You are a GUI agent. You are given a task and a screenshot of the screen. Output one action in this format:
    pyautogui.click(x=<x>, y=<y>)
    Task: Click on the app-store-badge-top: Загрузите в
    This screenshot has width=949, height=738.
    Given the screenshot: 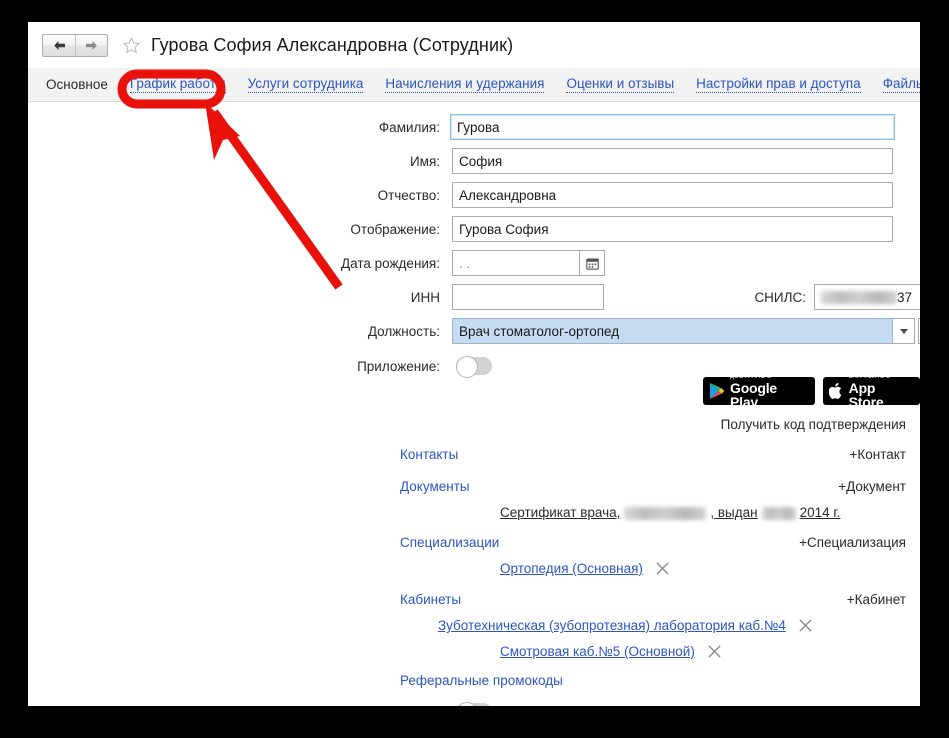 What is the action you would take?
    pyautogui.click(x=869, y=376)
    